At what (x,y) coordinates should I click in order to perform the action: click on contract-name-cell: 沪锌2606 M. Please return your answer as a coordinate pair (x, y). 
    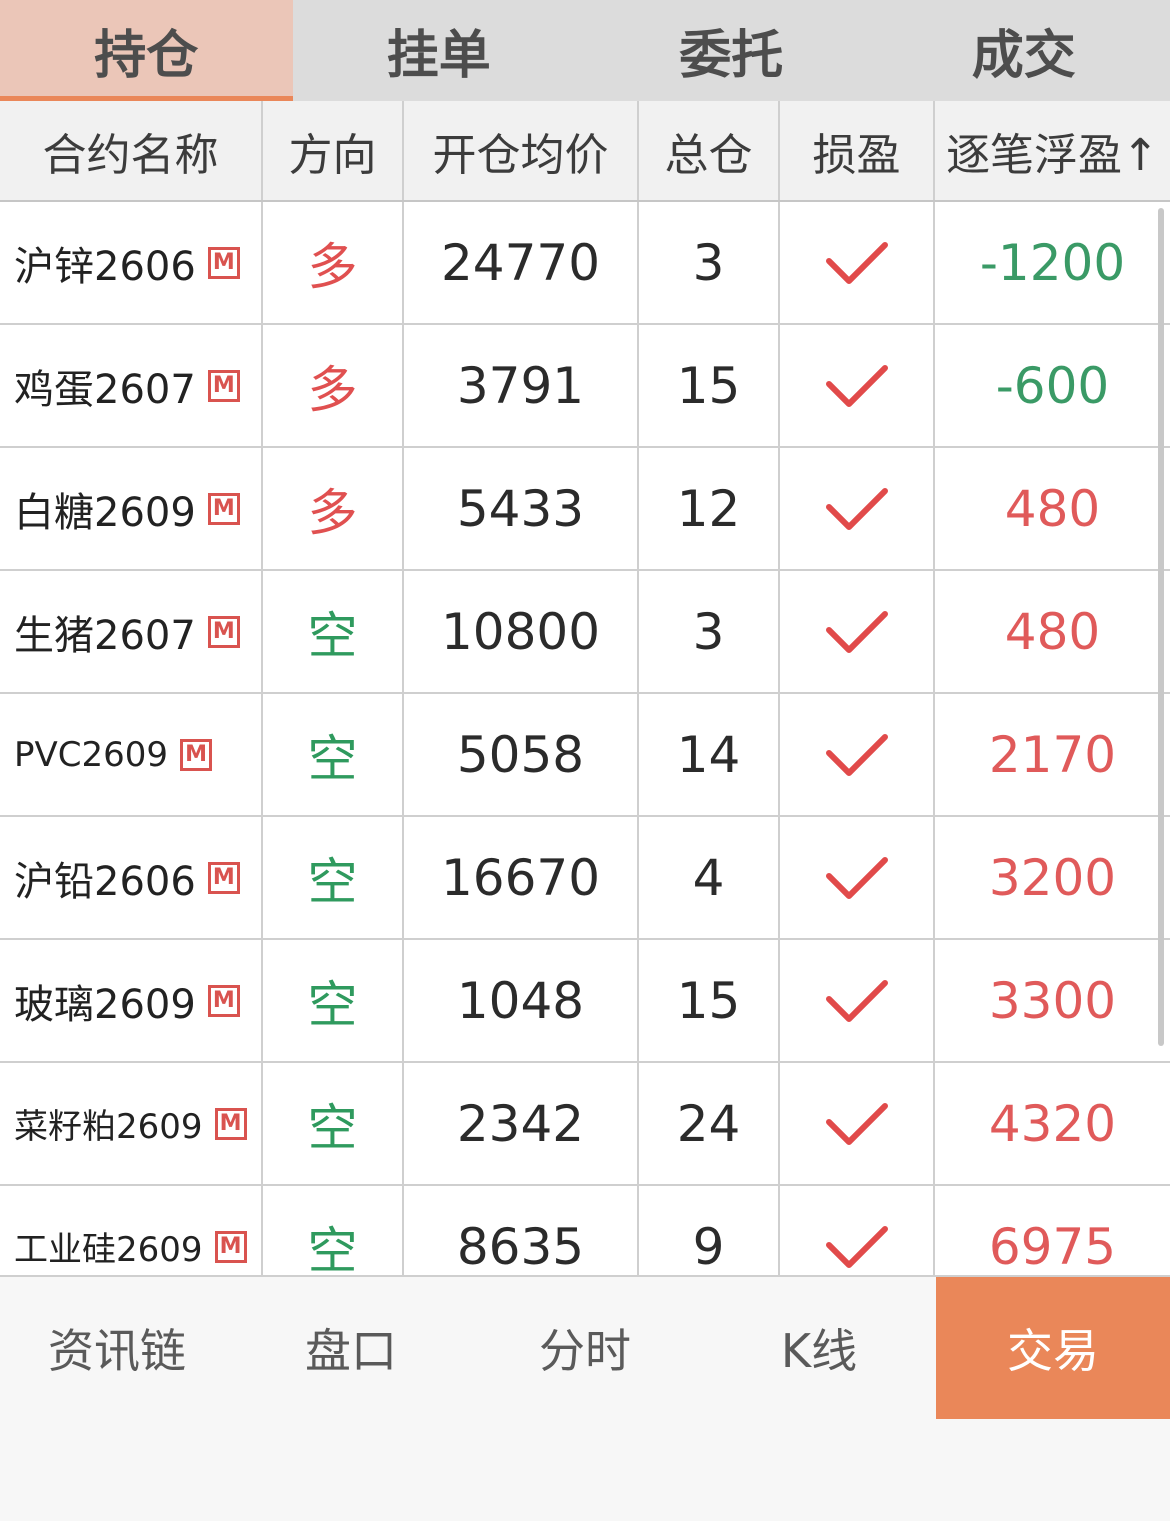
    Looking at the image, I should click on (131, 262).